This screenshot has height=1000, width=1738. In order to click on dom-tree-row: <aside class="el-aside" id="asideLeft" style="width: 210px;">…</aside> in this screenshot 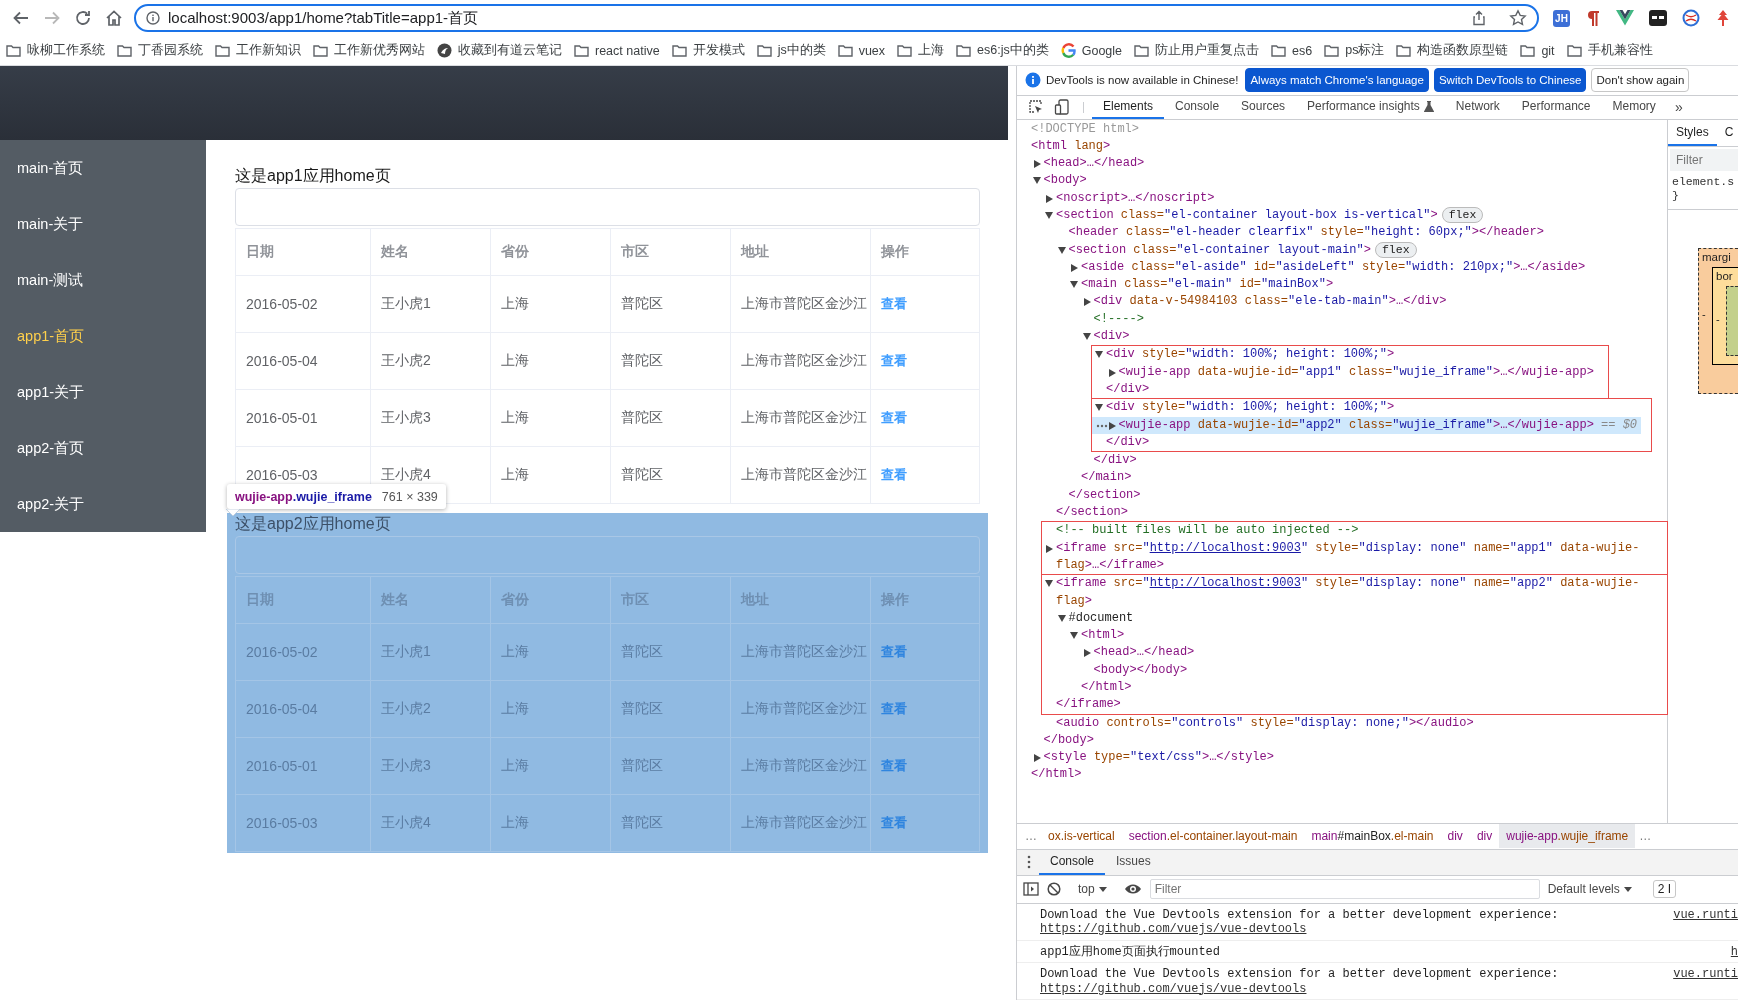, I will do `click(1342, 267)`.